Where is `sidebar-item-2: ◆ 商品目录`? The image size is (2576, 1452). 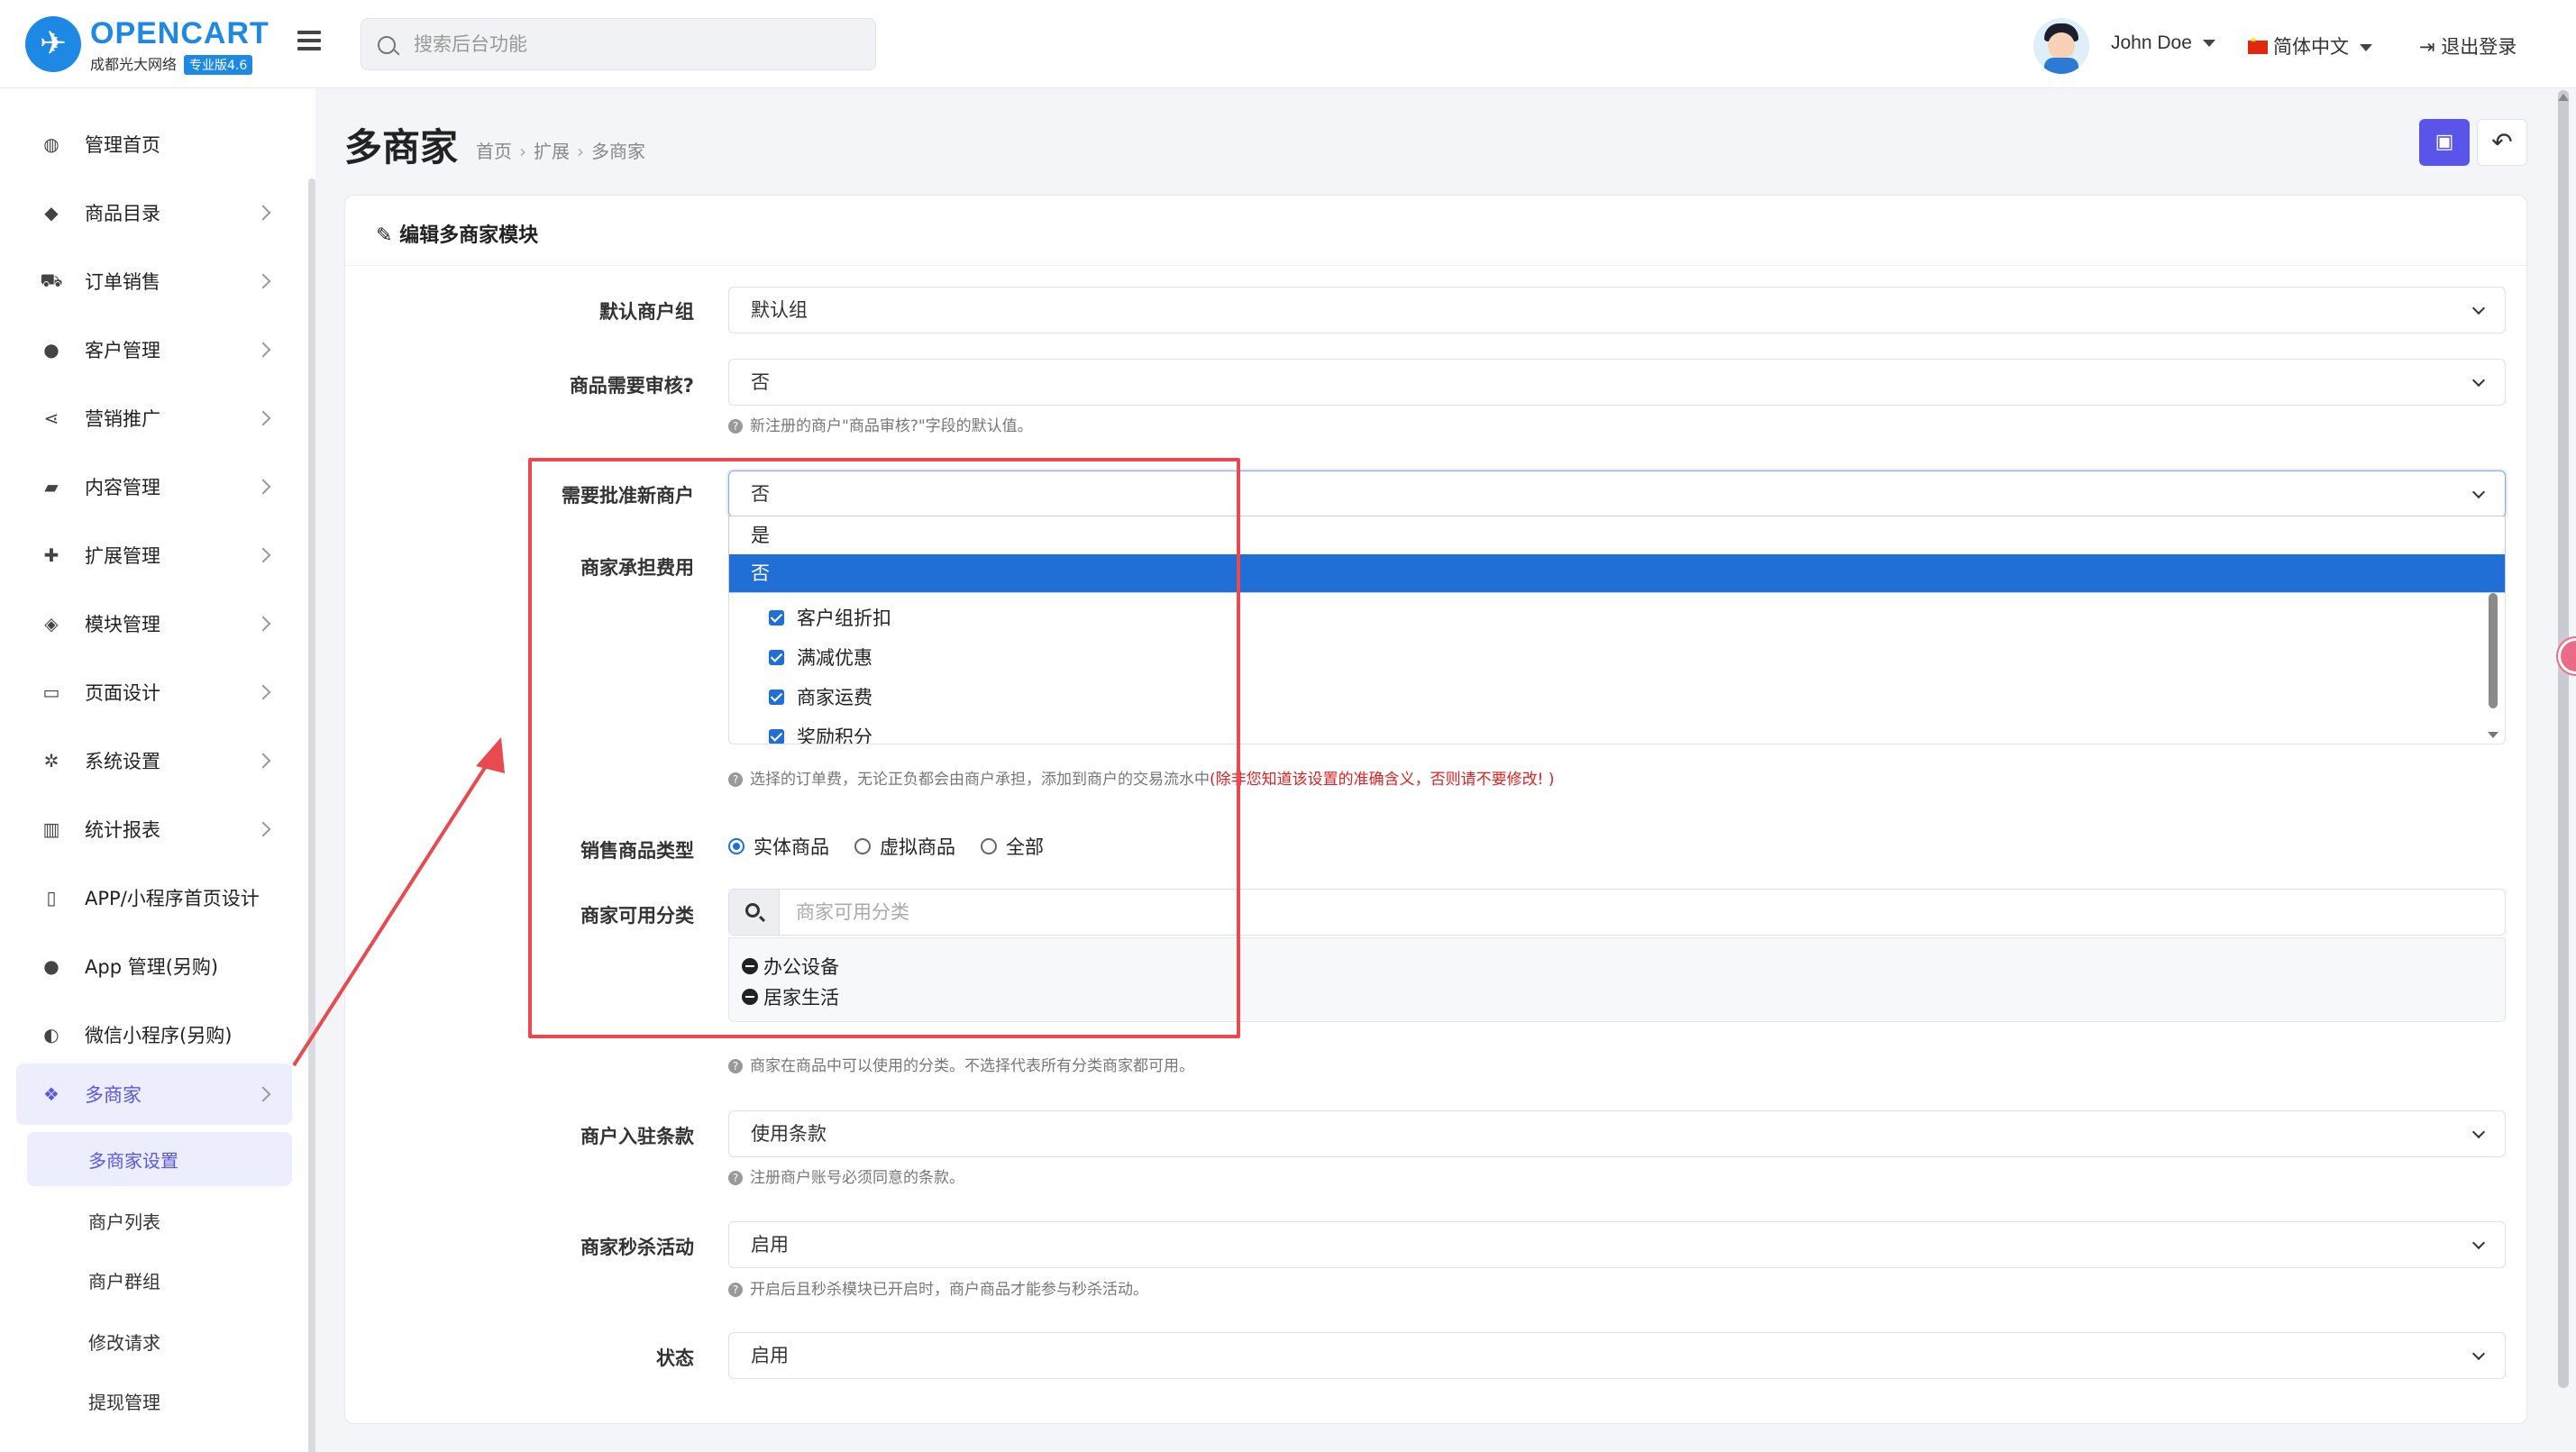 sidebar-item-2: ◆ 商品目录 is located at coordinates (154, 213).